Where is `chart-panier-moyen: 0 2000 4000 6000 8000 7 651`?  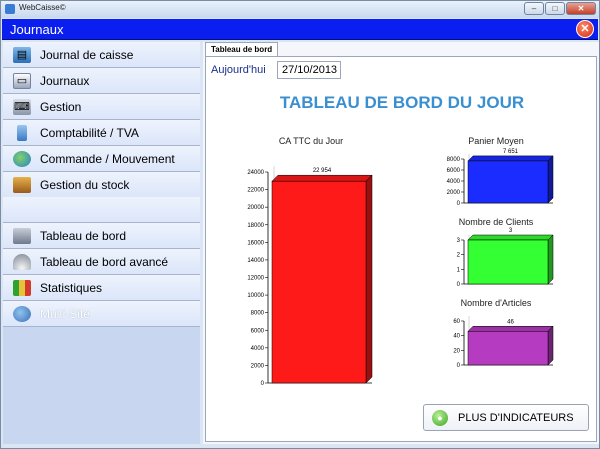 chart-panier-moyen: 0 2000 4000 6000 8000 7 651 is located at coordinates (500, 178).